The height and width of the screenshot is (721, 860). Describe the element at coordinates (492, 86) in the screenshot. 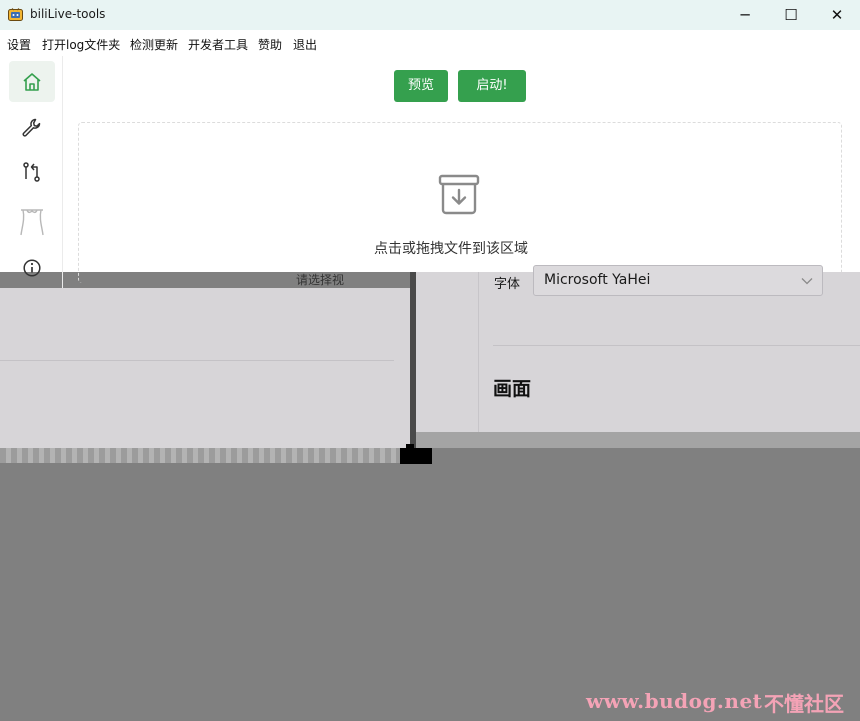

I see `start-button: 启动!` at that location.